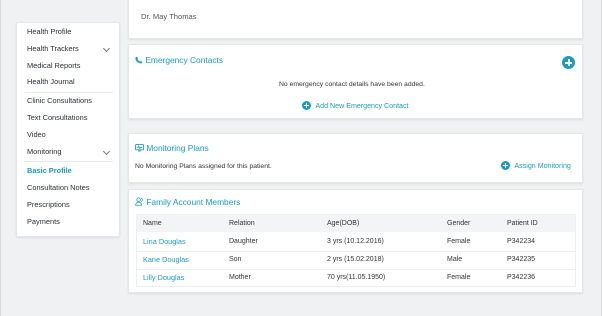 The width and height of the screenshot is (602, 316). Describe the element at coordinates (542, 165) in the screenshot. I see `assign-monitoring-label: Assign Monitoring` at that location.